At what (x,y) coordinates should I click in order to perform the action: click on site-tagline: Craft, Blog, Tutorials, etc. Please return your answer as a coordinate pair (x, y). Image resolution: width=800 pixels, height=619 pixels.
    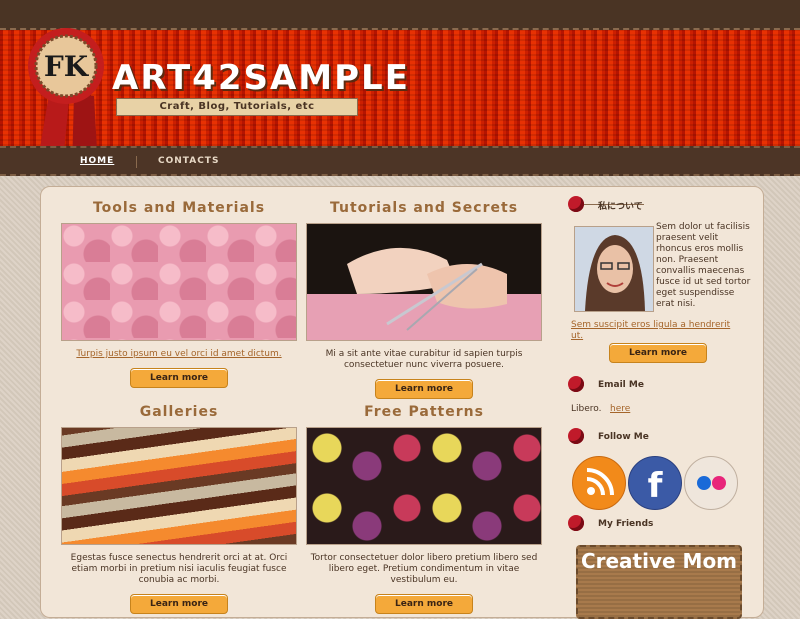
    Looking at the image, I should click on (237, 107).